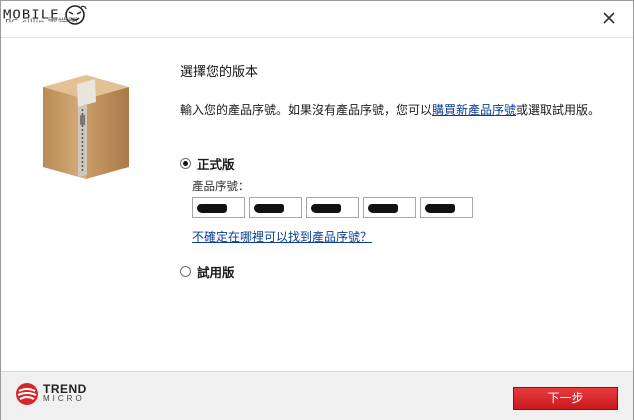  I want to click on trend-micro-logo: TREND MICRO, so click(51, 394).